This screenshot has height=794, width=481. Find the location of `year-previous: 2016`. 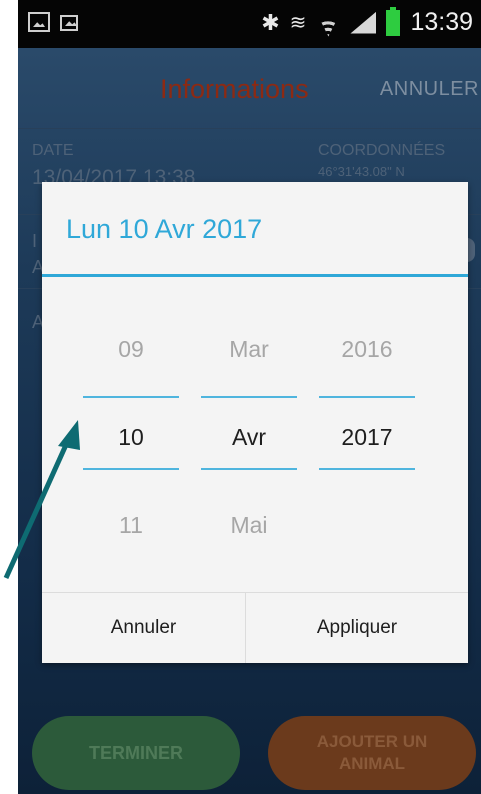

year-previous: 2016 is located at coordinates (367, 349).